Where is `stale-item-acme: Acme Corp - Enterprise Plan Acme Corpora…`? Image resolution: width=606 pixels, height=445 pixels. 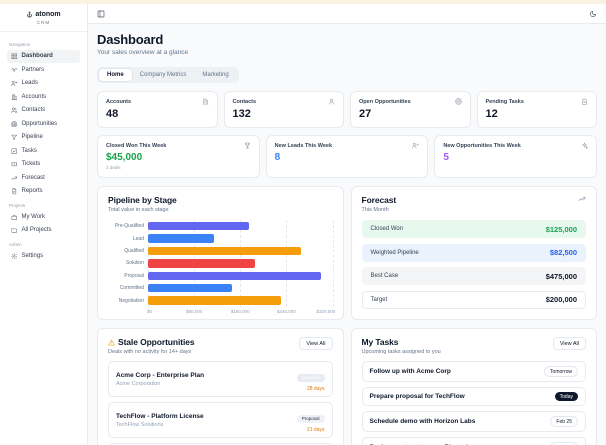 stale-item-acme: Acme Corp - Enterprise Plan Acme Corpora… is located at coordinates (220, 379).